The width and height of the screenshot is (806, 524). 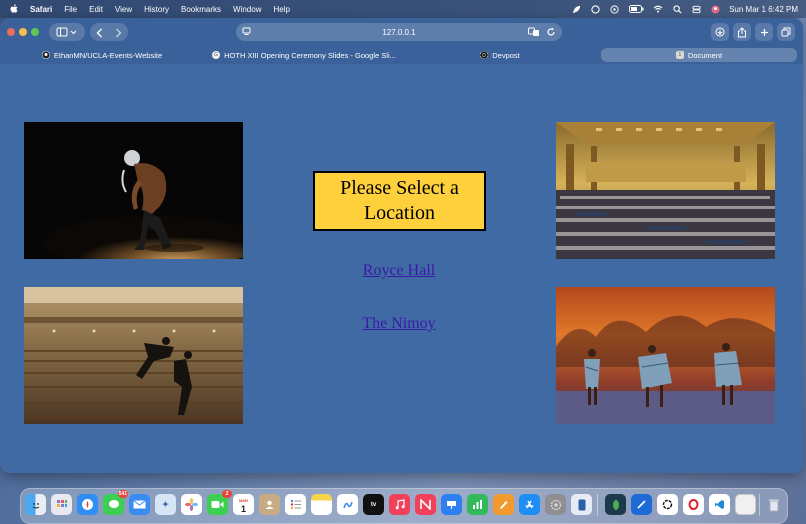 What do you see at coordinates (506, 55) in the screenshot?
I see `tab-label: Devpost` at bounding box center [506, 55].